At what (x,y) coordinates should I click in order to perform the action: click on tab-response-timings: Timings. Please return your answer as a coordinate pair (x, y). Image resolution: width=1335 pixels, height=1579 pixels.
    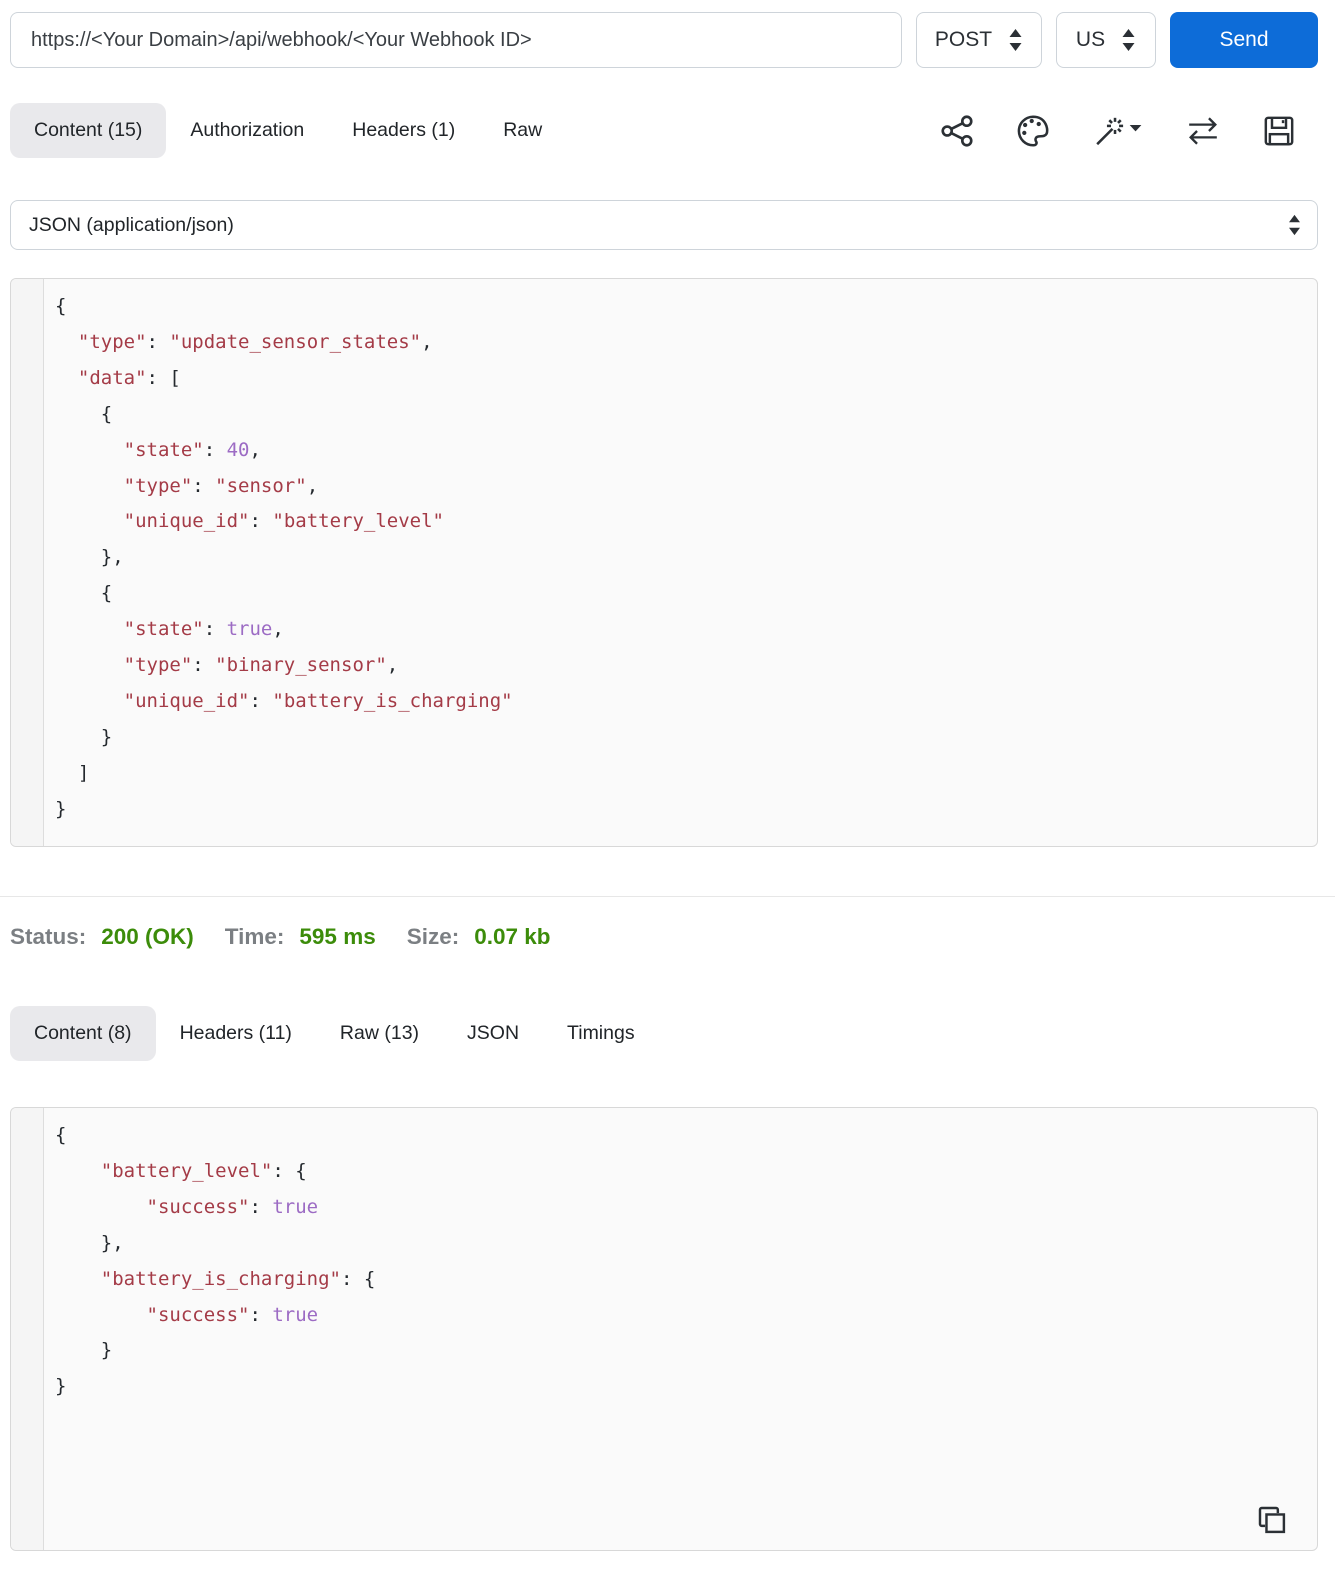
    Looking at the image, I should click on (601, 1033).